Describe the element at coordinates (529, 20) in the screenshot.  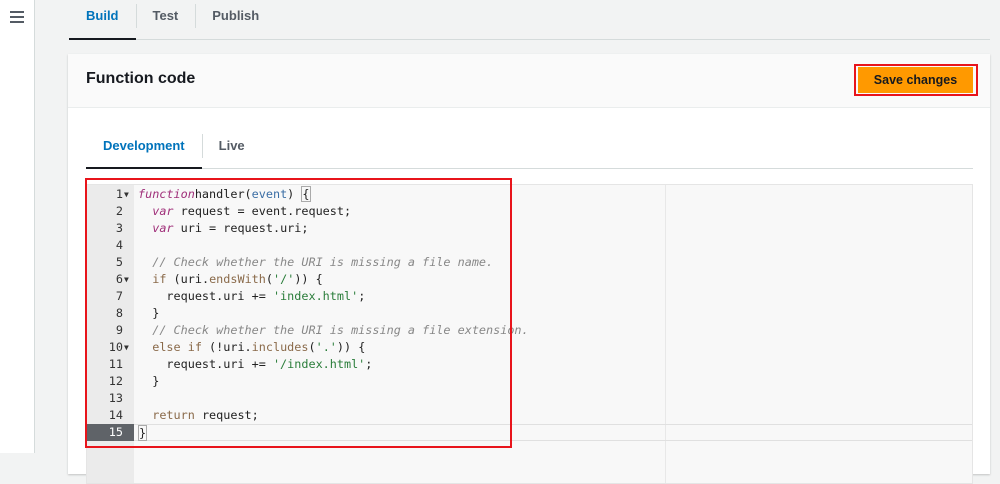
I see `main-tabs: Build Test Publish` at that location.